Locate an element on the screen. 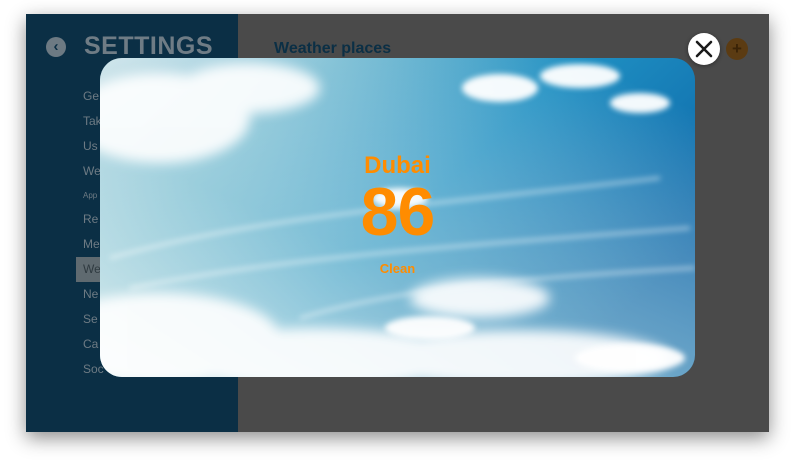  weather-condition: Clean is located at coordinates (397, 268).